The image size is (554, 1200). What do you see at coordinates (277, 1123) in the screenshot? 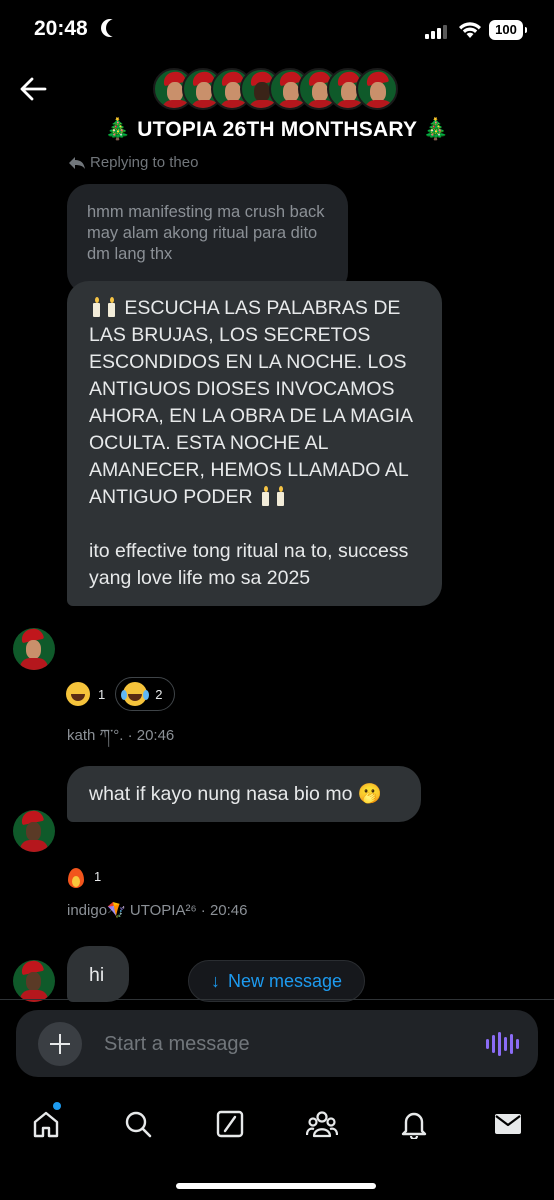
I see `bottom-tab-bar` at bounding box center [277, 1123].